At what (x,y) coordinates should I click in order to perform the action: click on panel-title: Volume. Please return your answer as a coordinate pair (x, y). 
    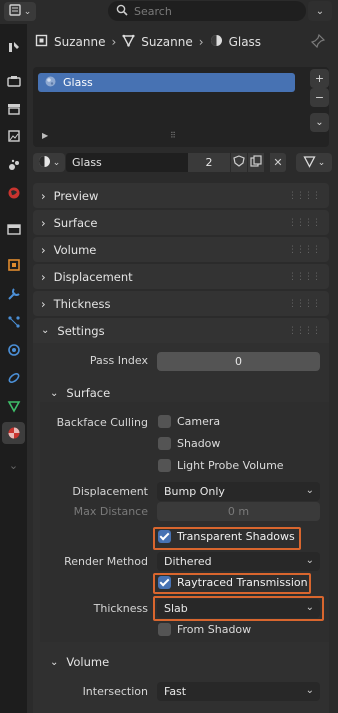
    Looking at the image, I should click on (75, 249).